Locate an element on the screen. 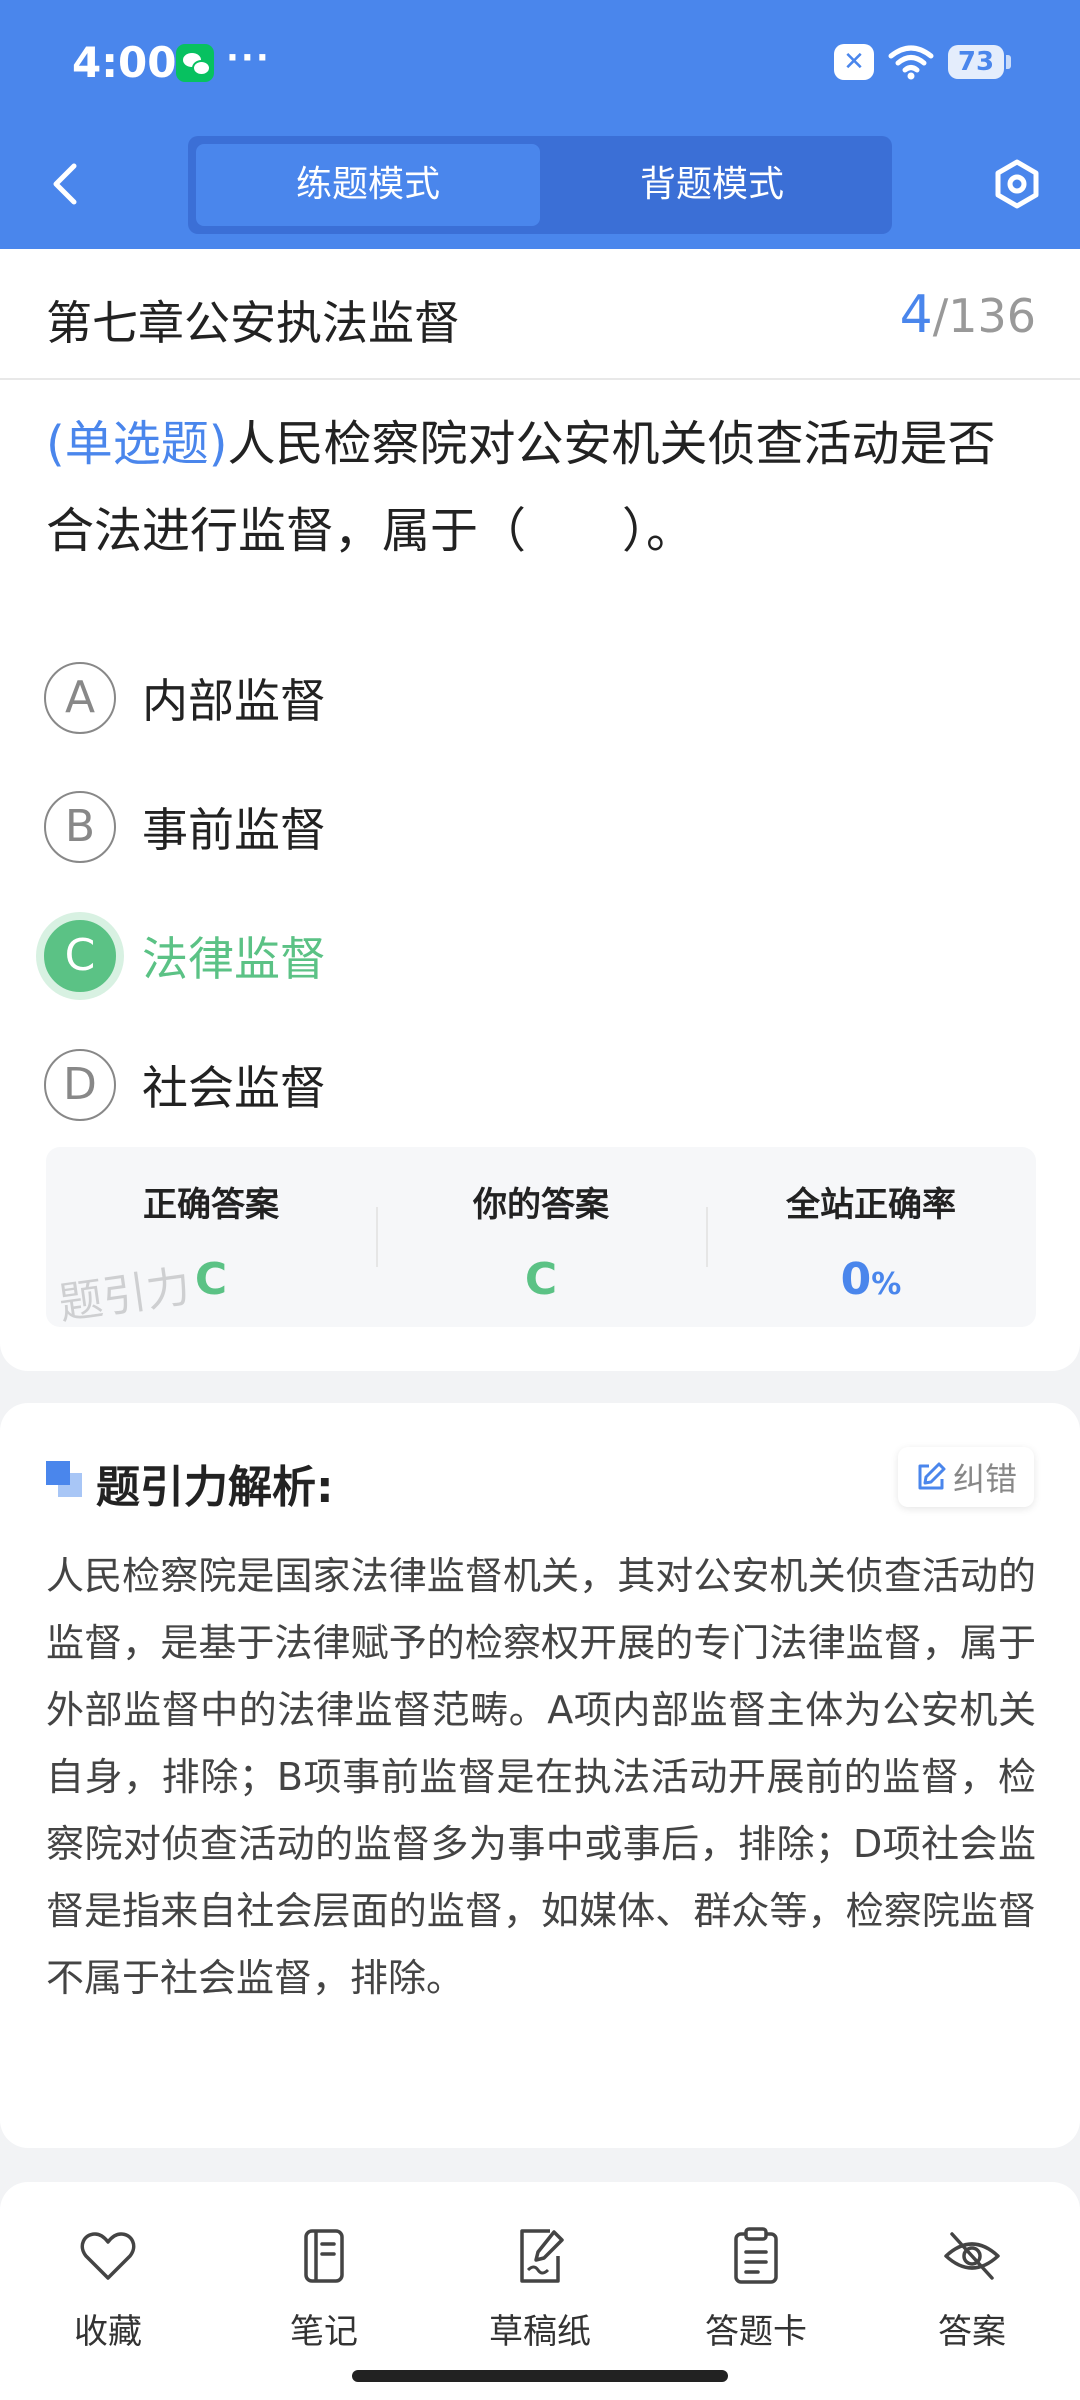  nav-label: 答题卡 is located at coordinates (756, 2332).